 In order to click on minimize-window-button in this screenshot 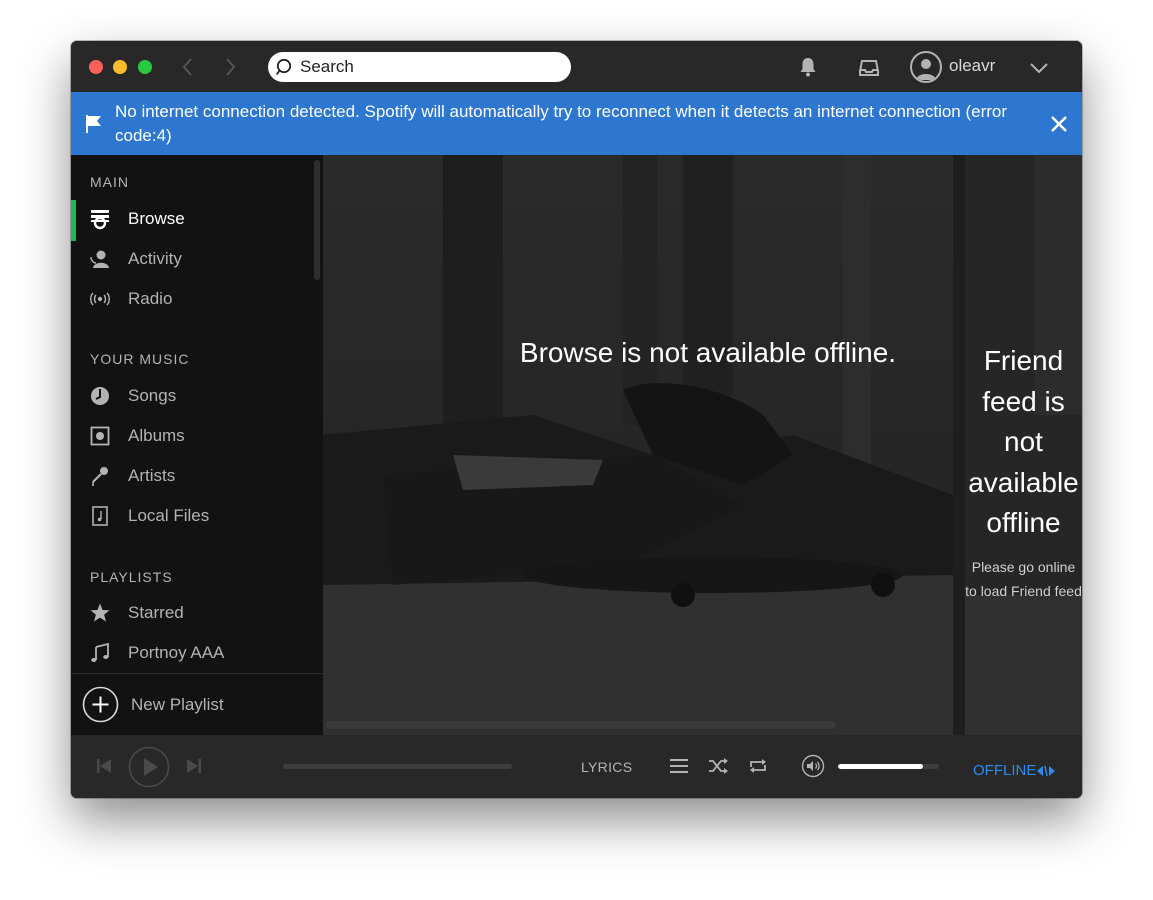, I will do `click(120, 67)`.